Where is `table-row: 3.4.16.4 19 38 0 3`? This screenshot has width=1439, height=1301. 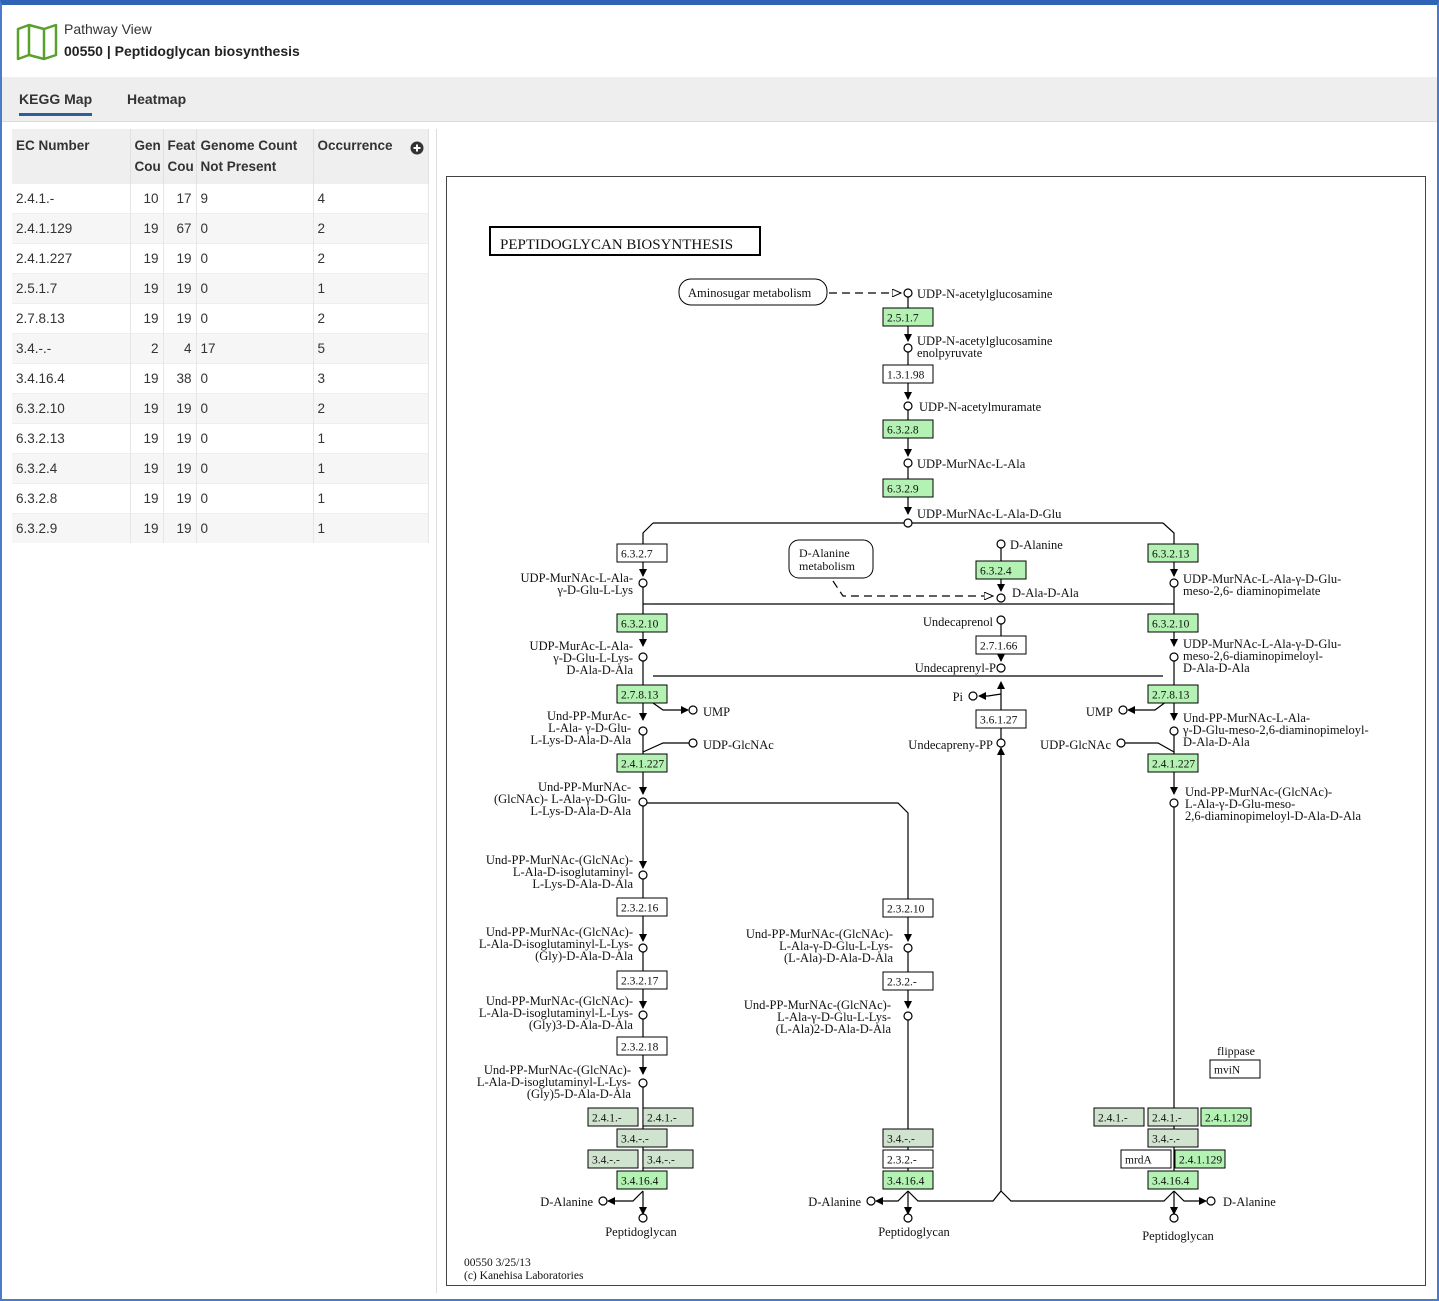 table-row: 3.4.16.4 19 38 0 3 is located at coordinates (220, 378).